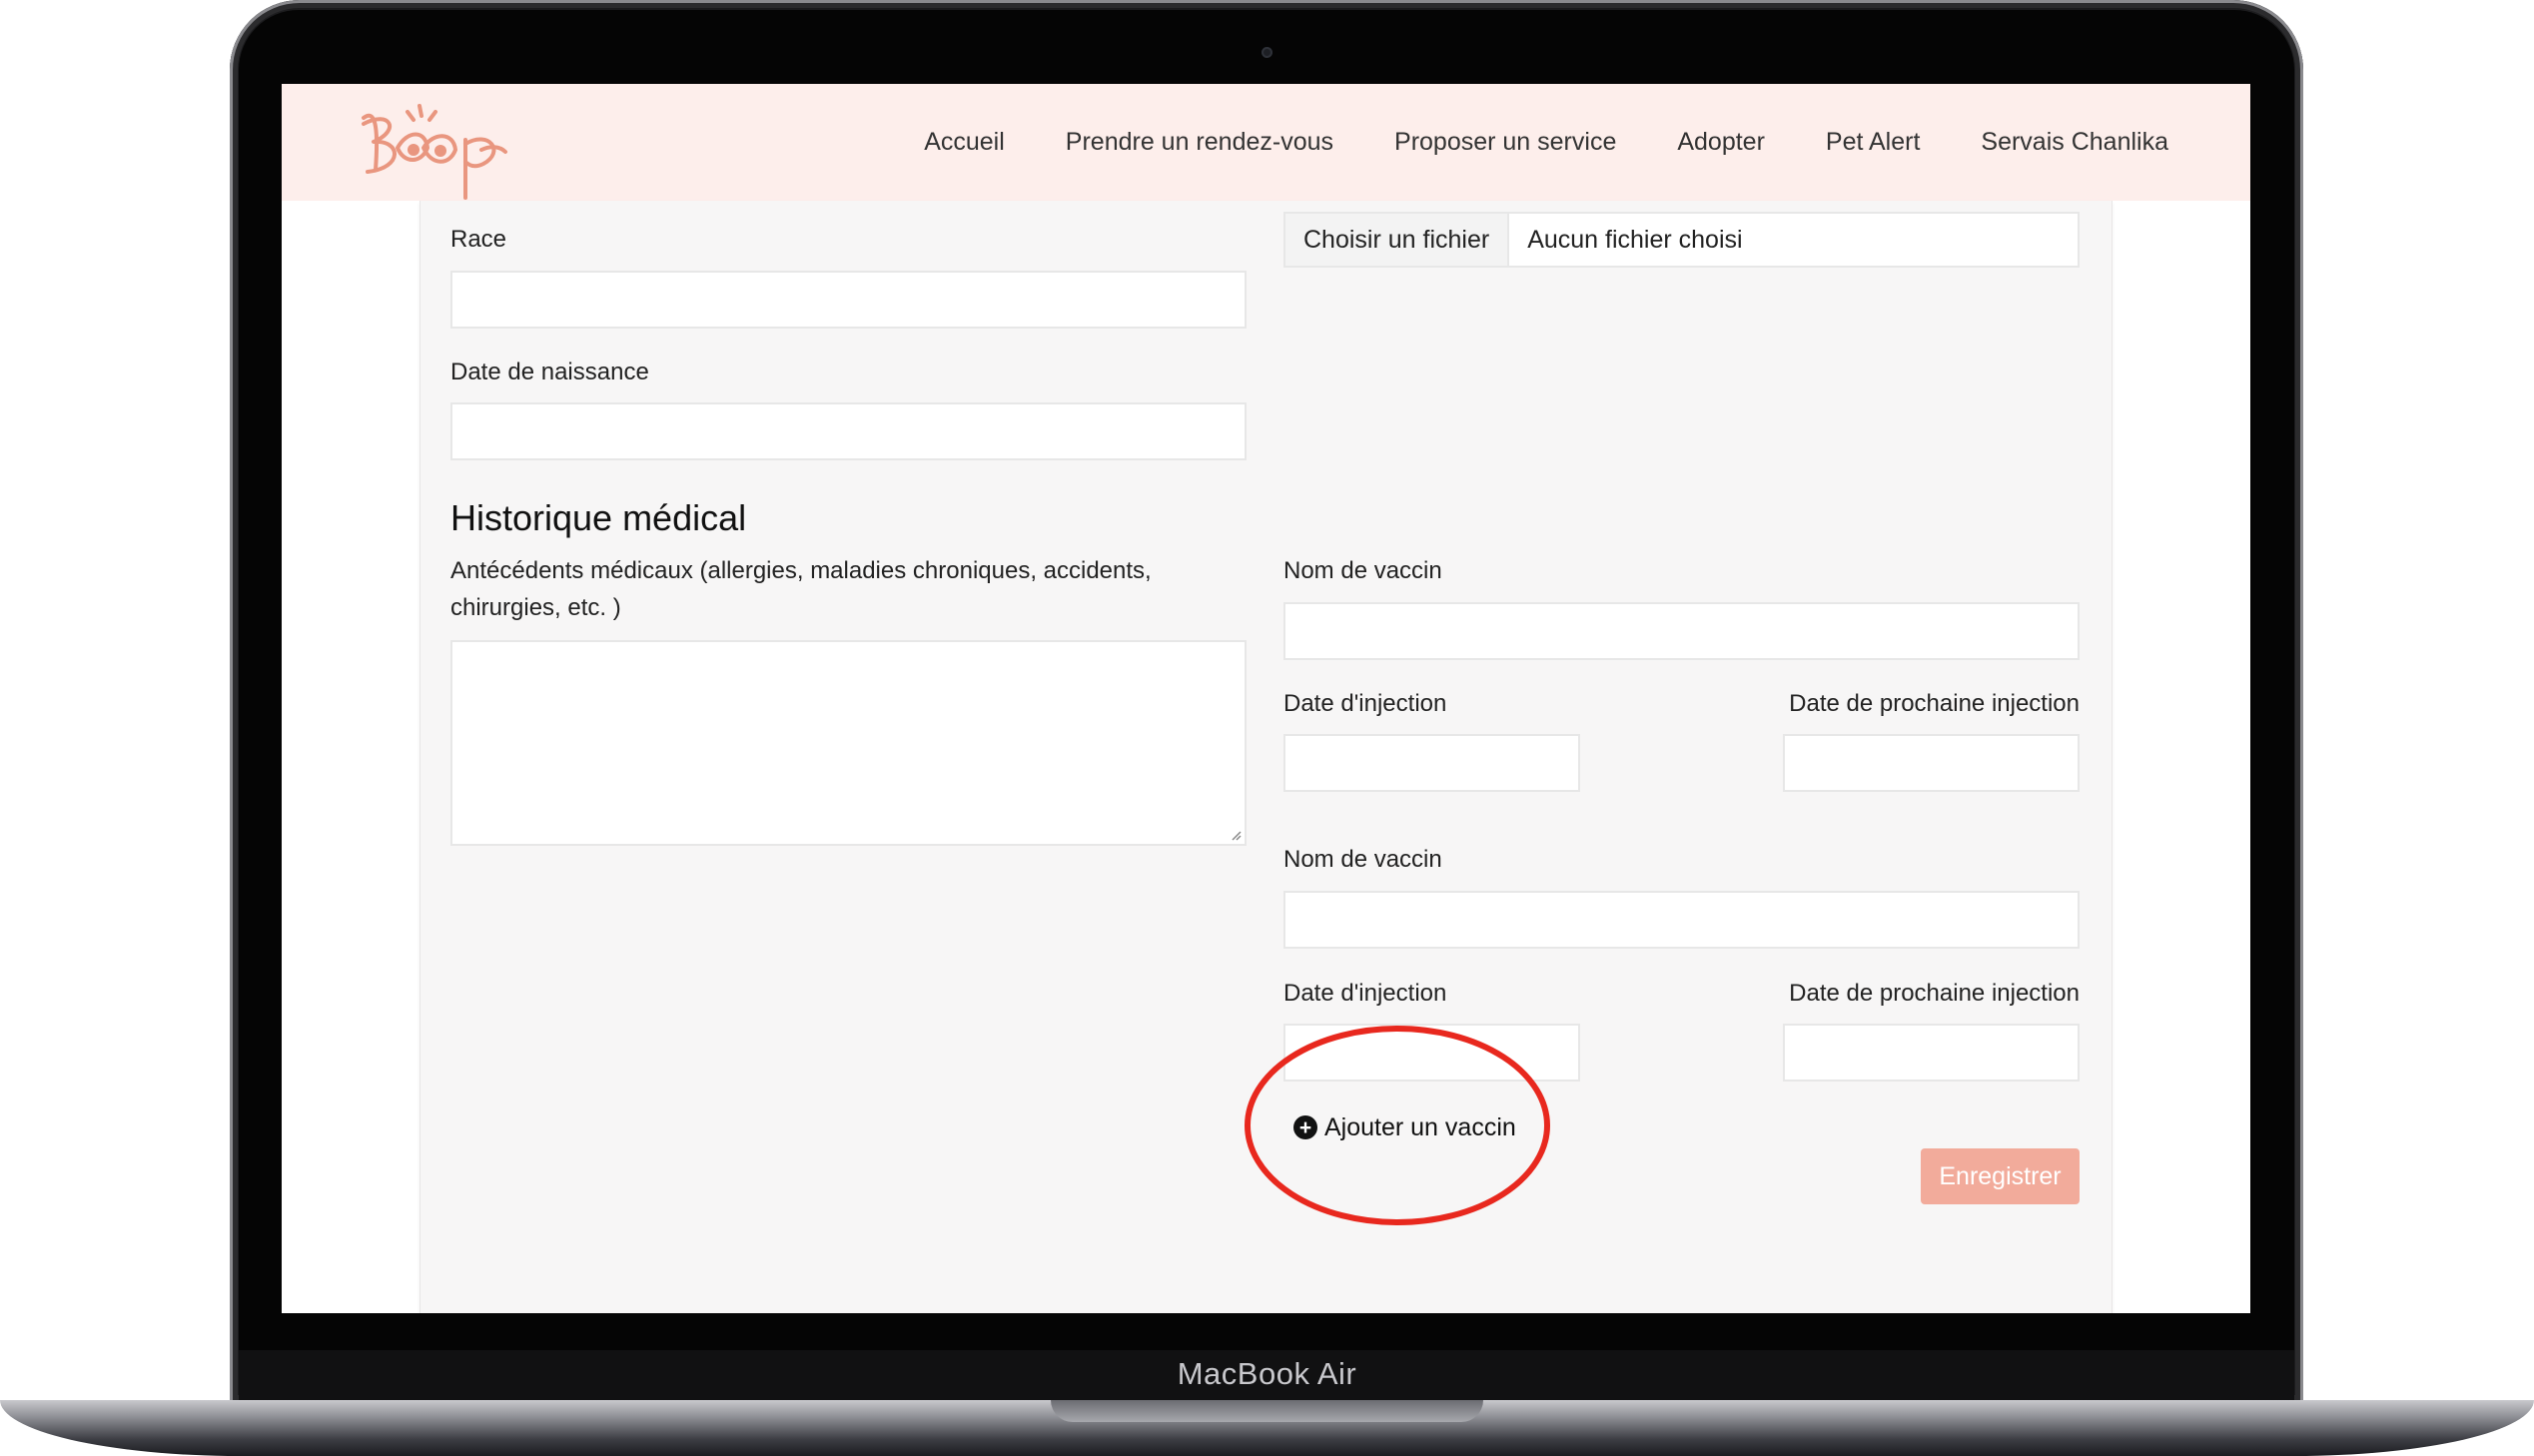 This screenshot has width=2534, height=1456. I want to click on boop-logo, so click(430, 145).